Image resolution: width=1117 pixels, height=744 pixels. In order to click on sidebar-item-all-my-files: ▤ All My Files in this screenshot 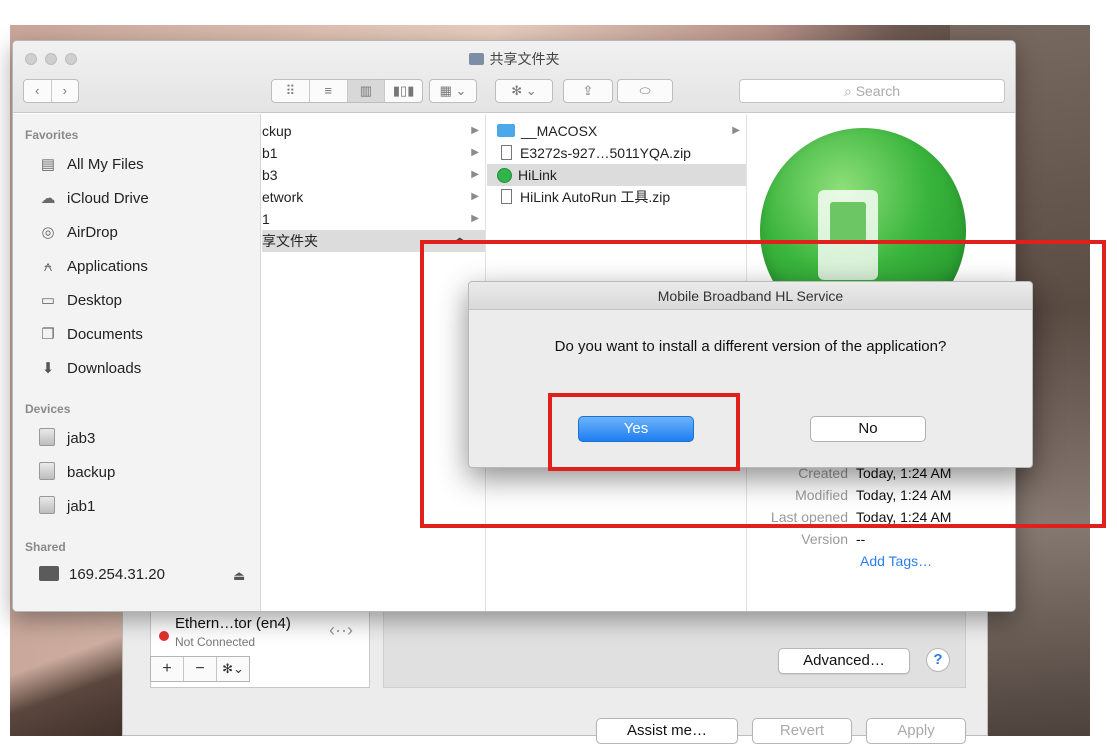, I will do `click(91, 165)`.